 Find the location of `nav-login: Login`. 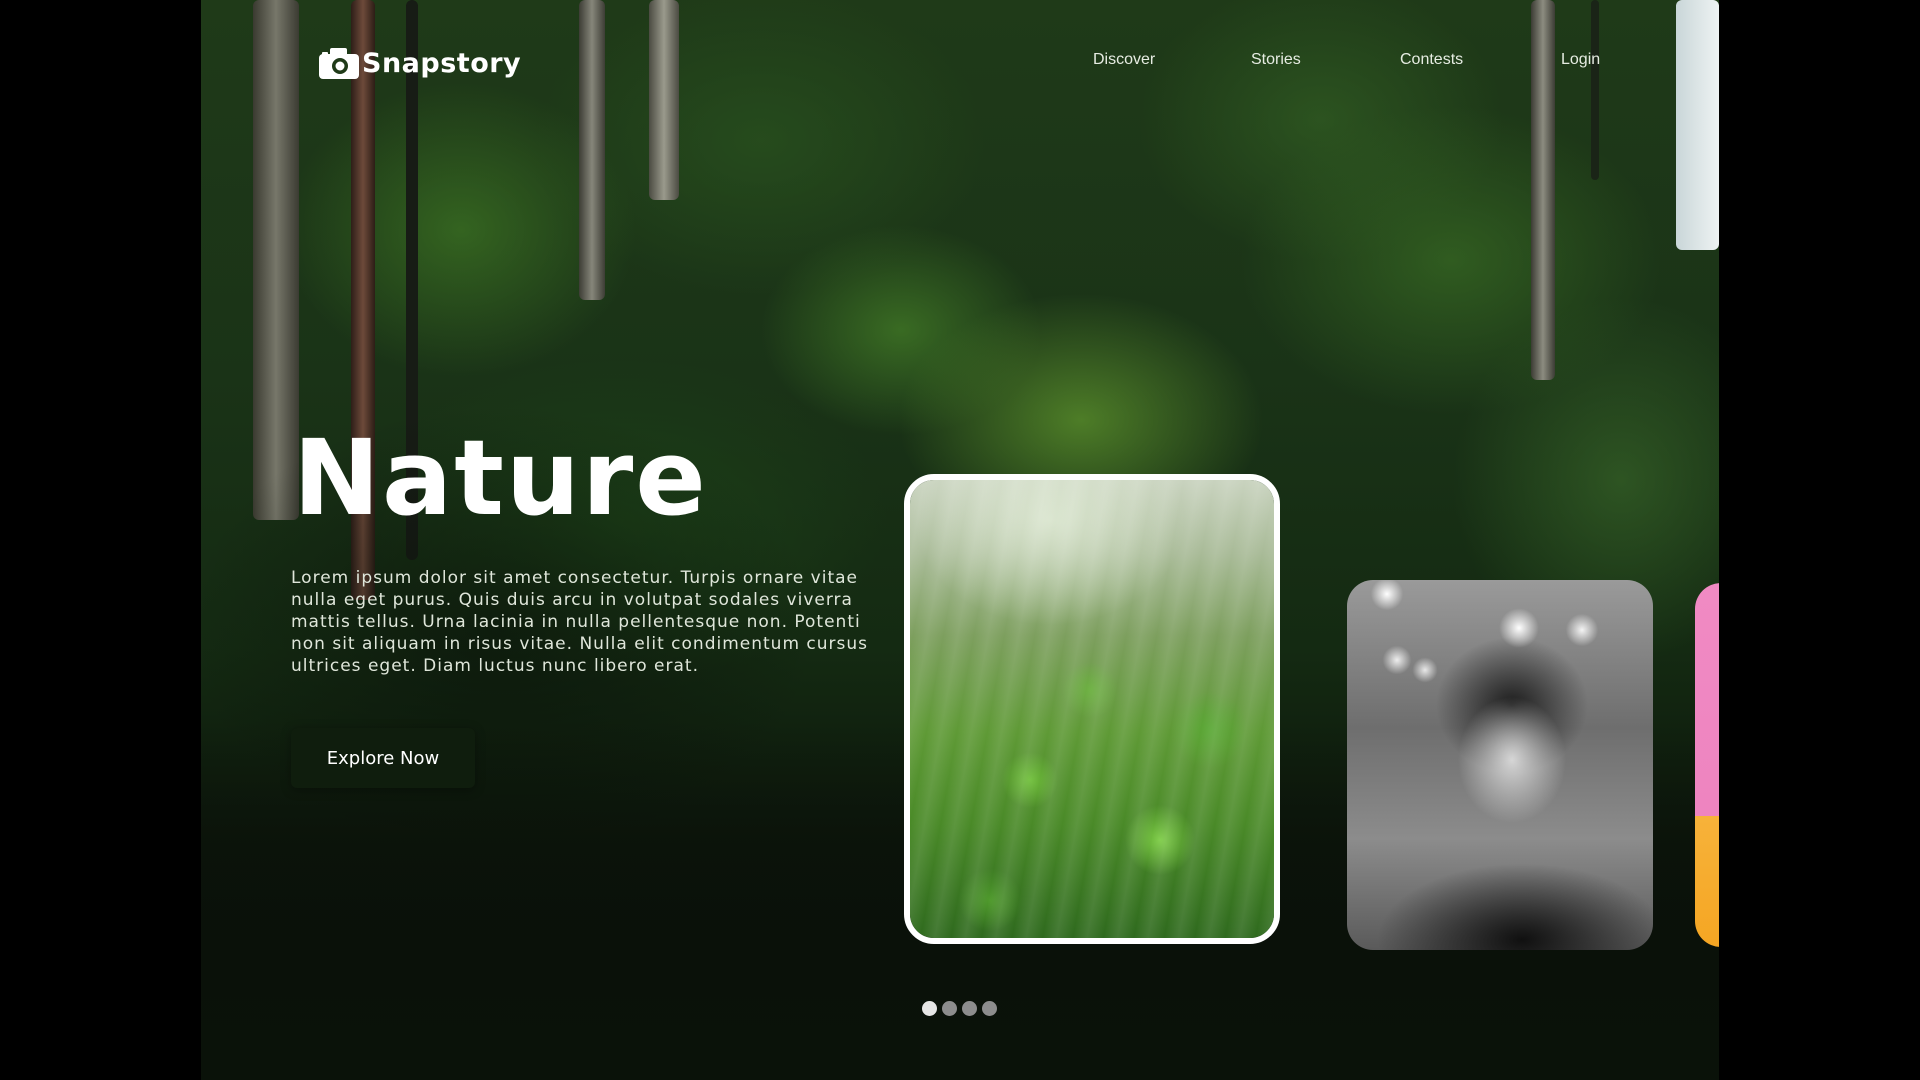

nav-login: Login is located at coordinates (1580, 60).